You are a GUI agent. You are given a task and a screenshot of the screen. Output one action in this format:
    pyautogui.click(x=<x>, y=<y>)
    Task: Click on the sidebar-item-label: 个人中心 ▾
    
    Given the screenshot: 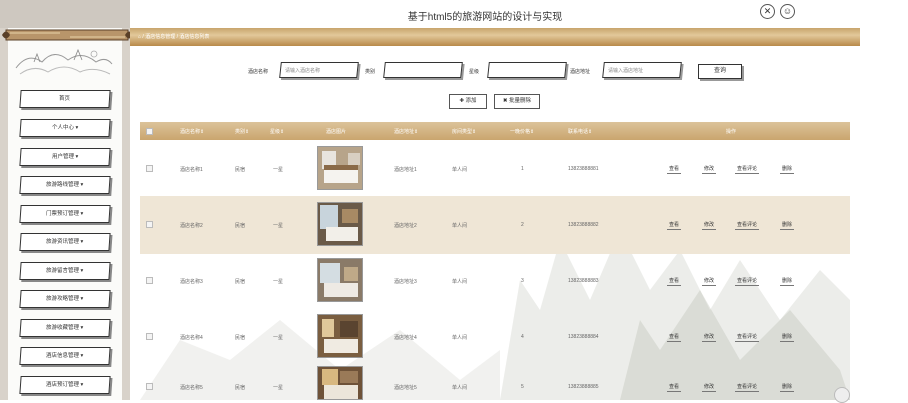 What is the action you would take?
    pyautogui.click(x=65, y=128)
    